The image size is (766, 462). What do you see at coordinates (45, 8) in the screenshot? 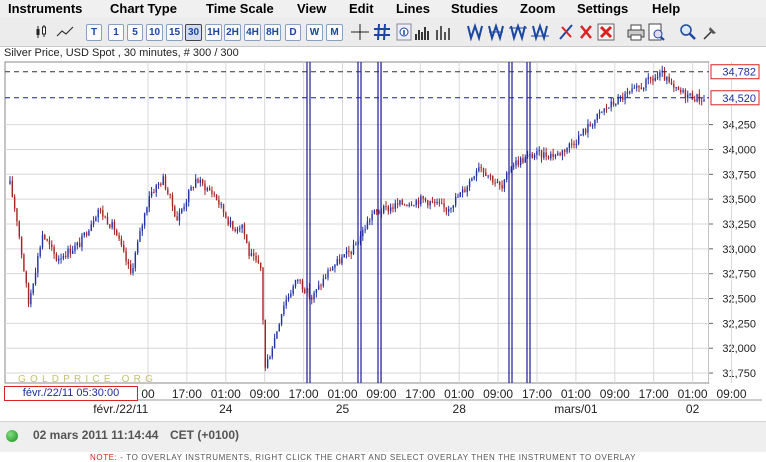
I see `menu-instruments: Instruments` at bounding box center [45, 8].